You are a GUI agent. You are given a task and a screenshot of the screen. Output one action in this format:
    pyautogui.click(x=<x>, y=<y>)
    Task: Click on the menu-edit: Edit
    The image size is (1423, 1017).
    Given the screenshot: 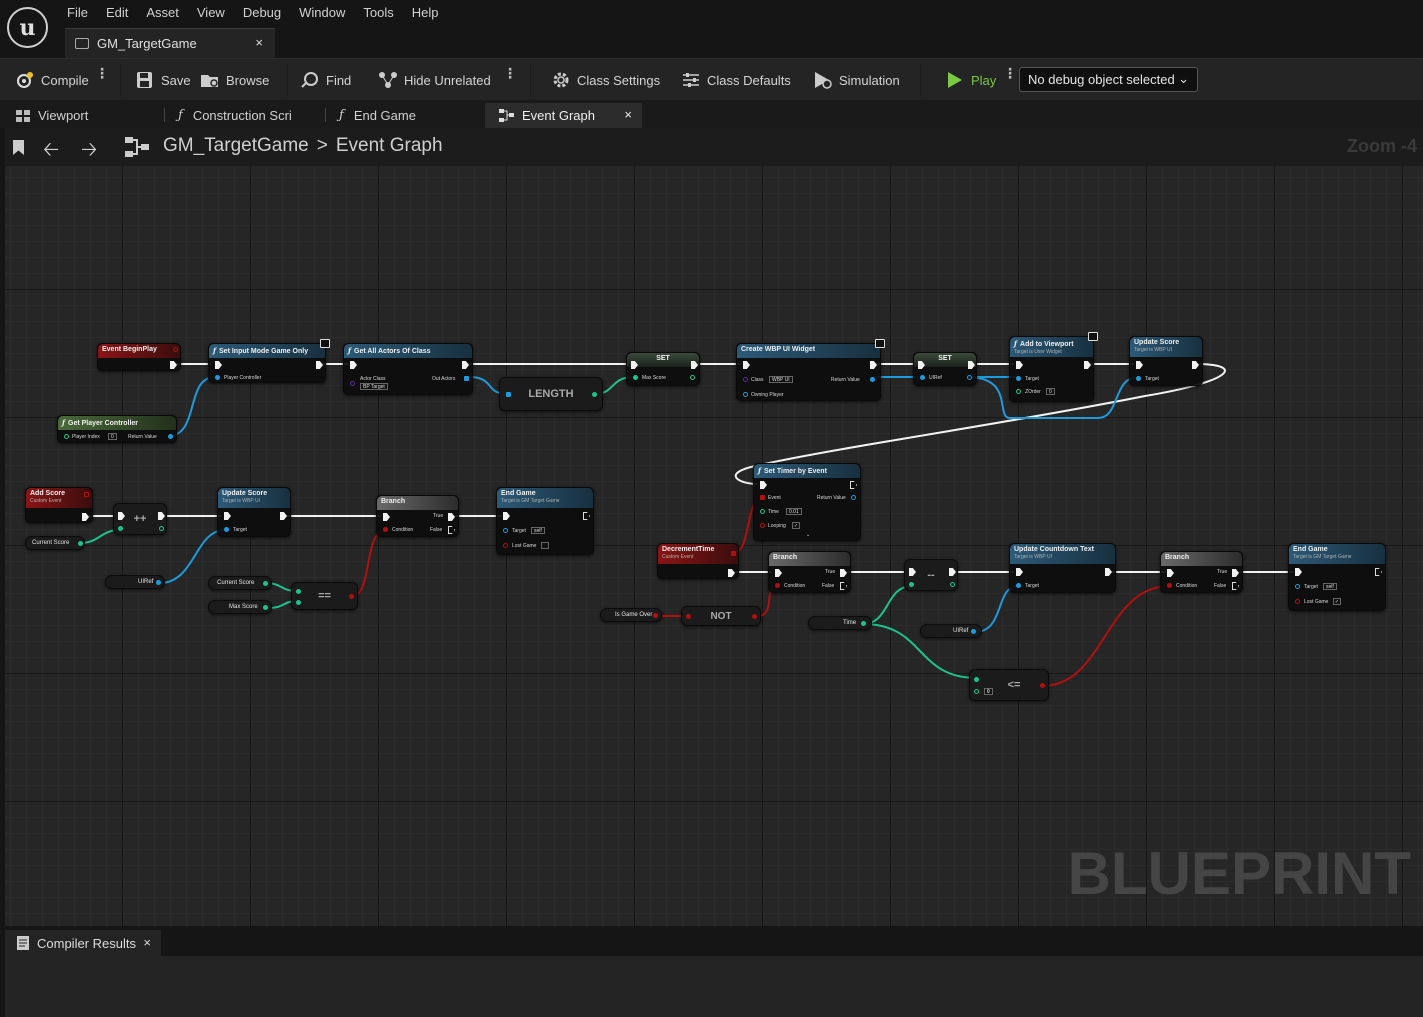 What is the action you would take?
    pyautogui.click(x=117, y=12)
    